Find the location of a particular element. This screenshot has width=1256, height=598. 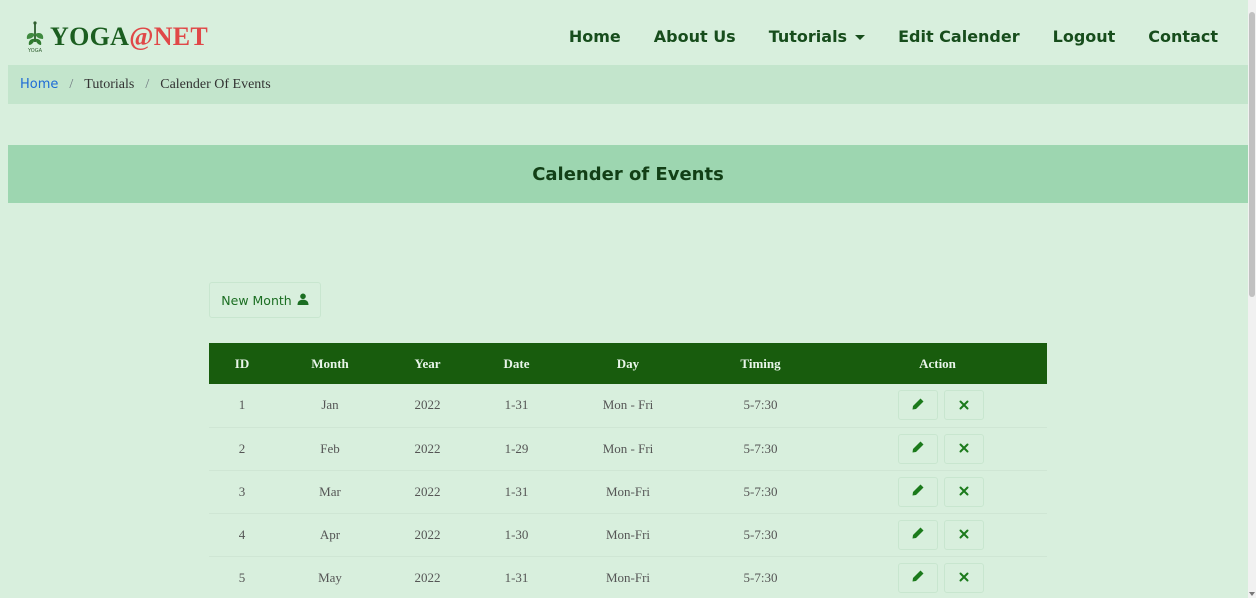

caret-down-icon is located at coordinates (860, 37).